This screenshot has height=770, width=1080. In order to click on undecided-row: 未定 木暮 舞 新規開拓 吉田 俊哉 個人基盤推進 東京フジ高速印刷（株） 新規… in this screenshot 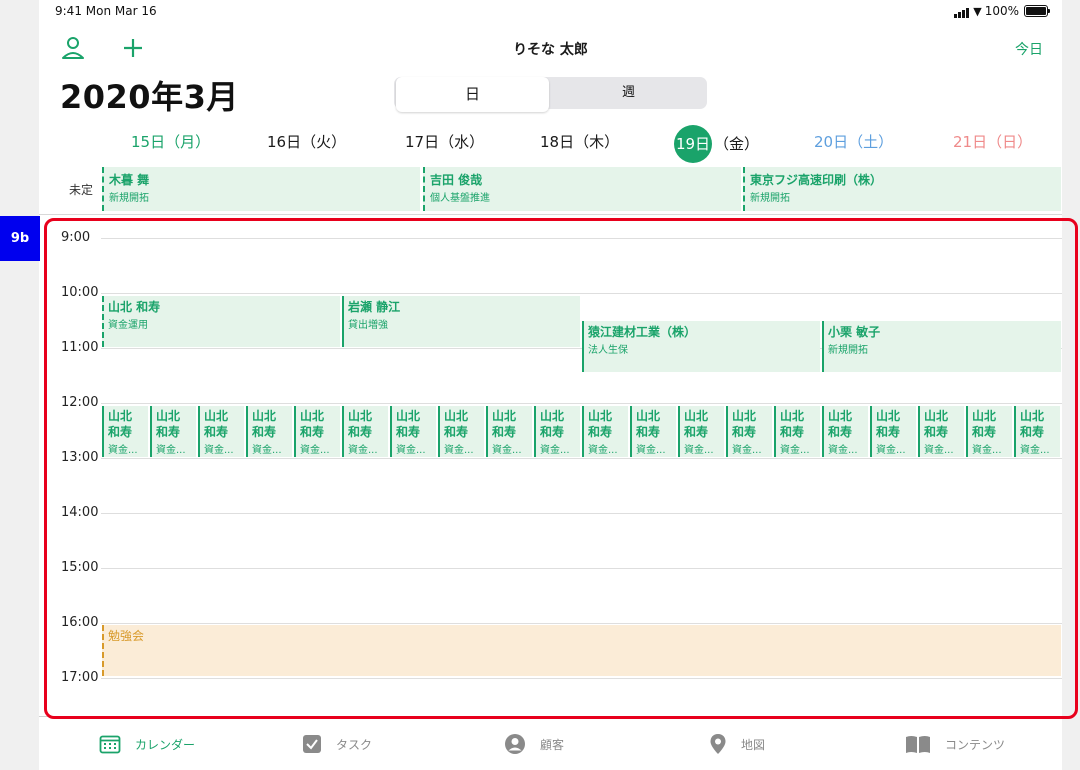, I will do `click(550, 189)`.